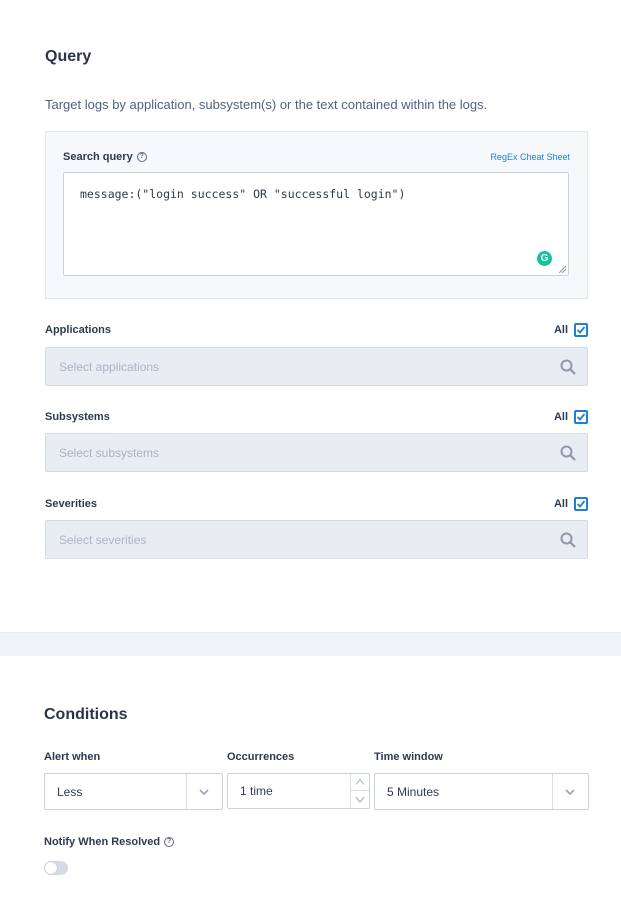 The image size is (621, 898). Describe the element at coordinates (530, 157) in the screenshot. I see `regex-cheat-sheet-link: RegEx Cheat Sheet` at that location.